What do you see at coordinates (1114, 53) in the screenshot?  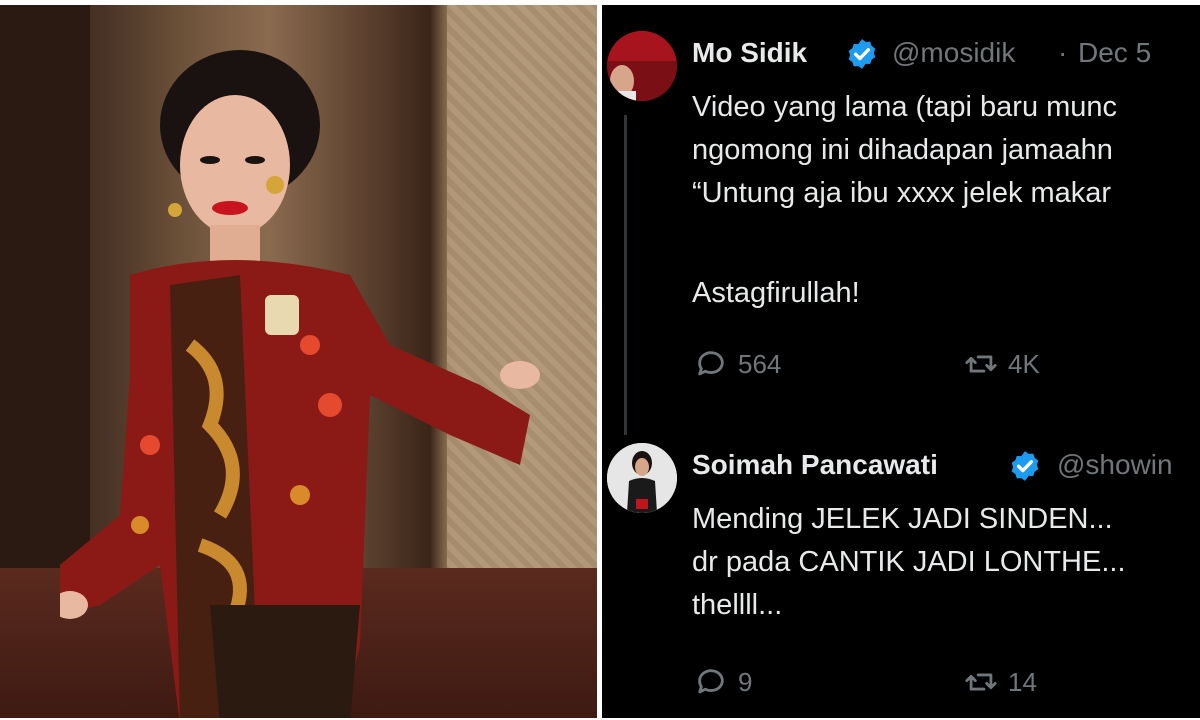 I see `tweet-date: Dec 5` at bounding box center [1114, 53].